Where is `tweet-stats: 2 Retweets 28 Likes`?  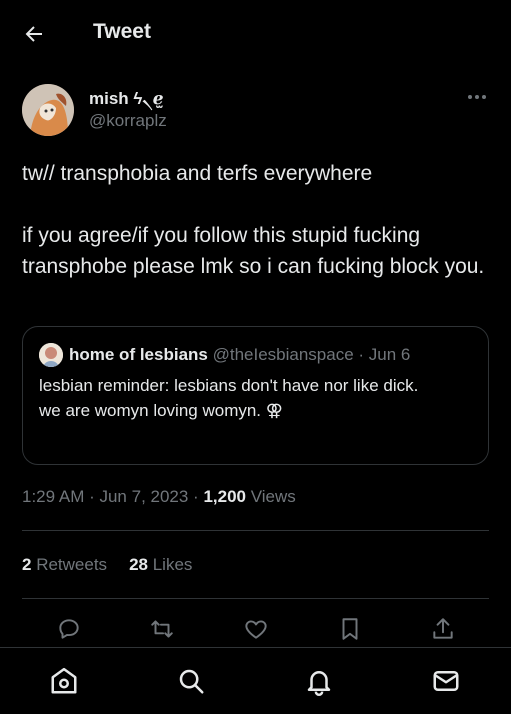
tweet-stats: 2 Retweets 28 Likes is located at coordinates (107, 565).